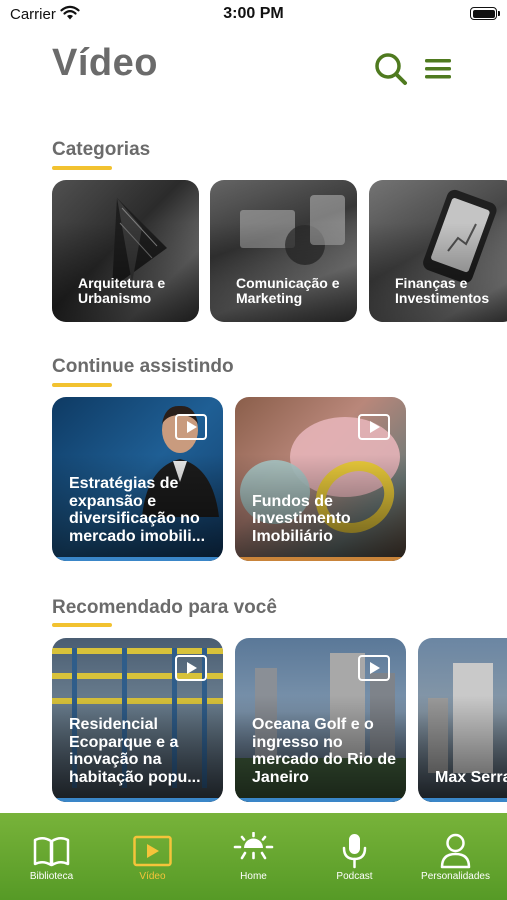 The image size is (507, 900). Describe the element at coordinates (122, 290) in the screenshot. I see `category-label: Arquitetura e Urbanismo` at that location.